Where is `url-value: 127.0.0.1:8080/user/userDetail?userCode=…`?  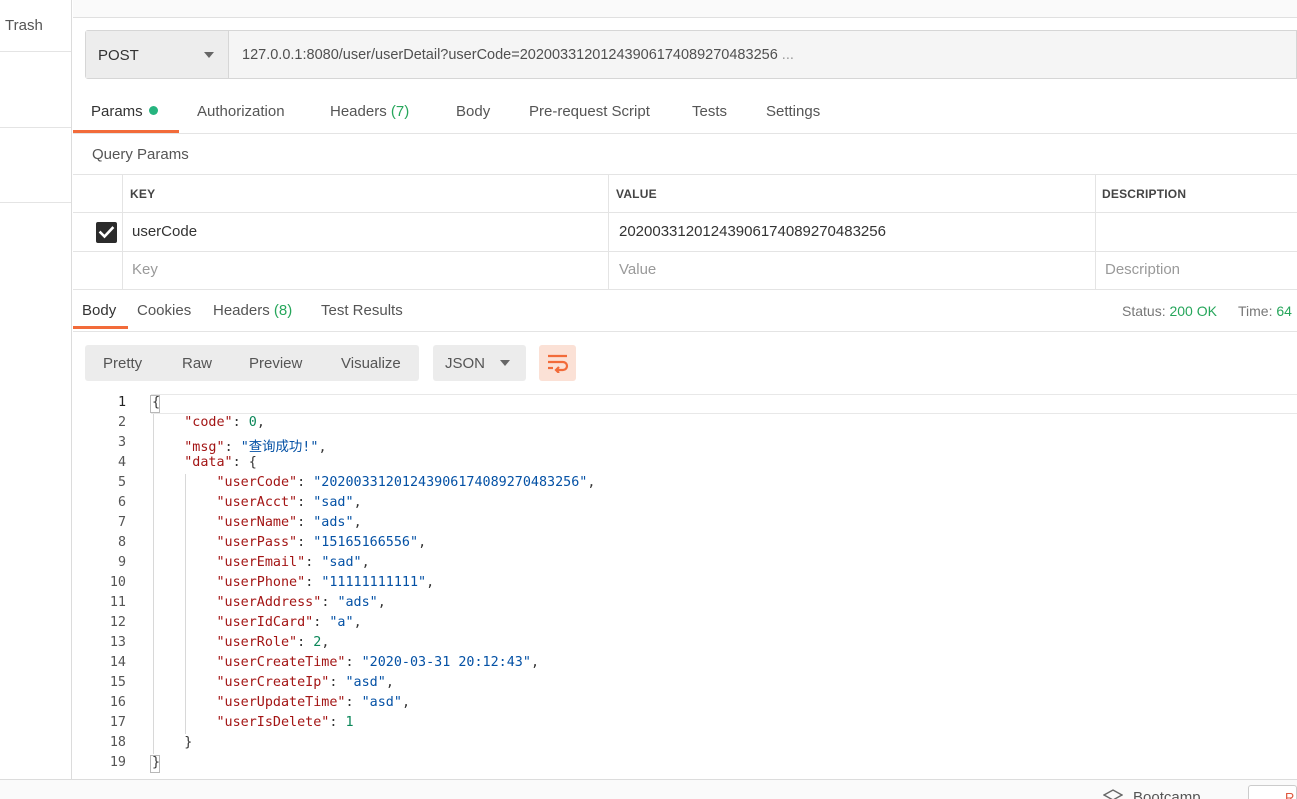
url-value: 127.0.0.1:8080/user/userDetail?userCode=… is located at coordinates (510, 55).